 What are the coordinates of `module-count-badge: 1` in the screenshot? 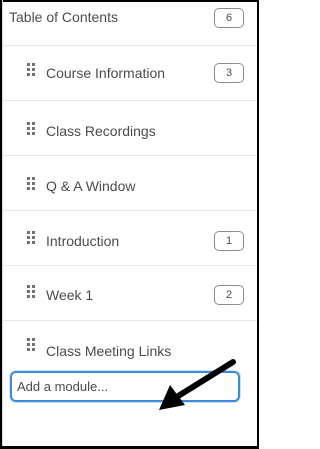 It's located at (229, 241).